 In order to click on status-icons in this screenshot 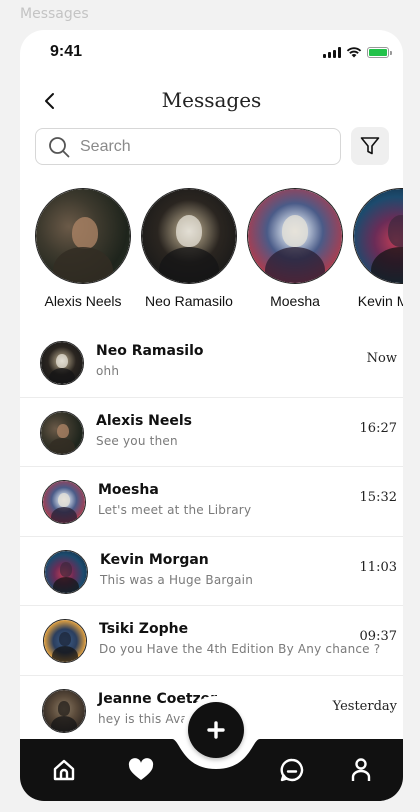, I will do `click(357, 52)`.